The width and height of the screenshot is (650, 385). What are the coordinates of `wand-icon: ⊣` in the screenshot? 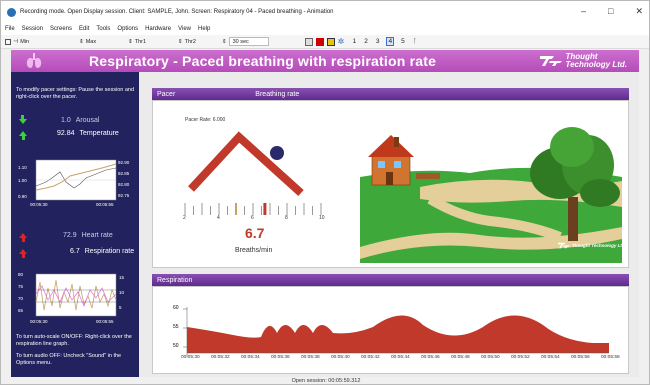 It's located at (16, 42).